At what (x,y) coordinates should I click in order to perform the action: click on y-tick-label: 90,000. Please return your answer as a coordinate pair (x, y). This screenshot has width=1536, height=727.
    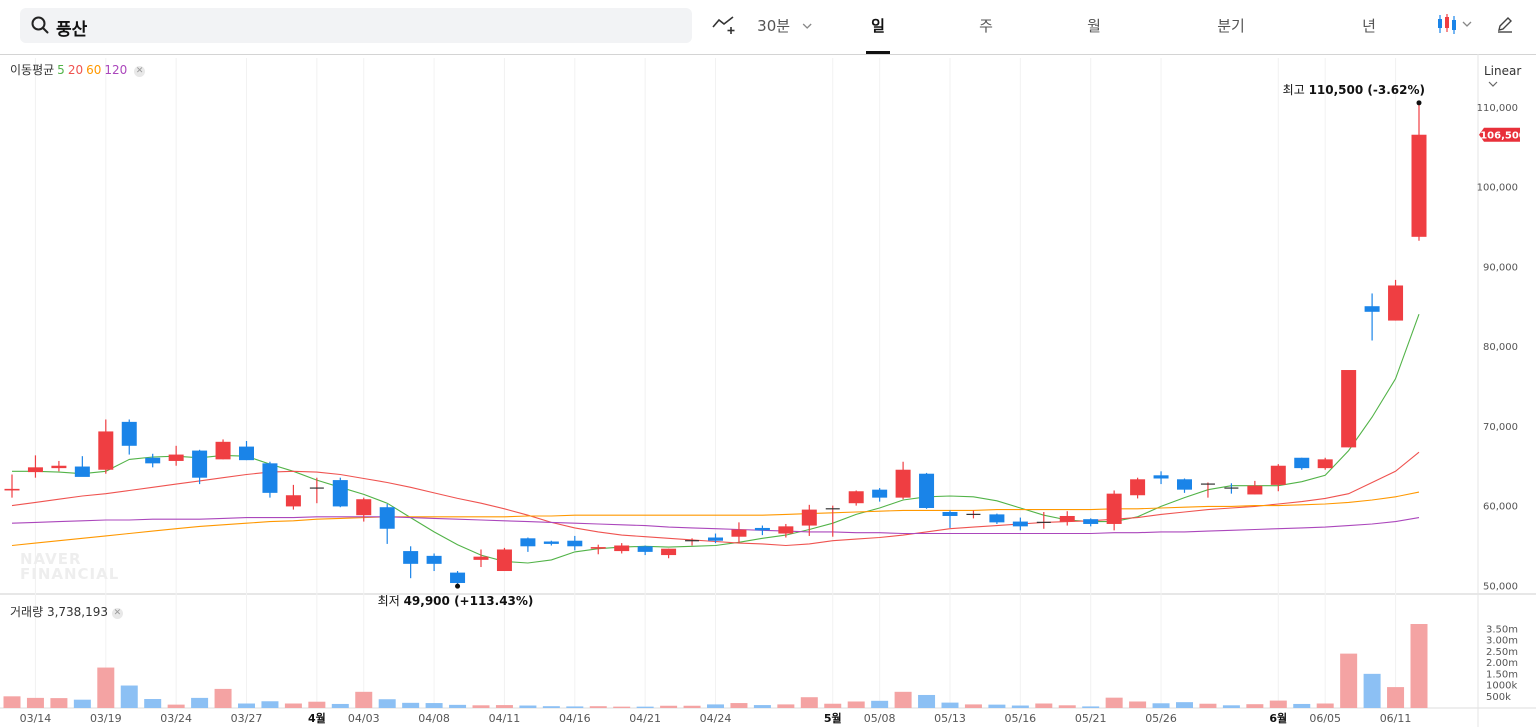
    Looking at the image, I should click on (1500, 267).